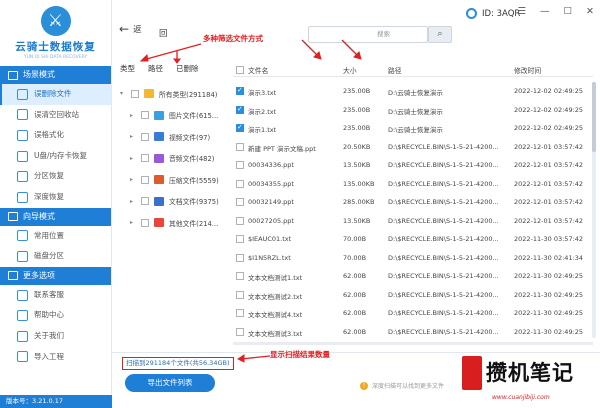 Image resolution: width=600 pixels, height=408 pixels. Describe the element at coordinates (175, 159) in the screenshot. I see `tree-item: ▸ 音频文件(482)` at that location.